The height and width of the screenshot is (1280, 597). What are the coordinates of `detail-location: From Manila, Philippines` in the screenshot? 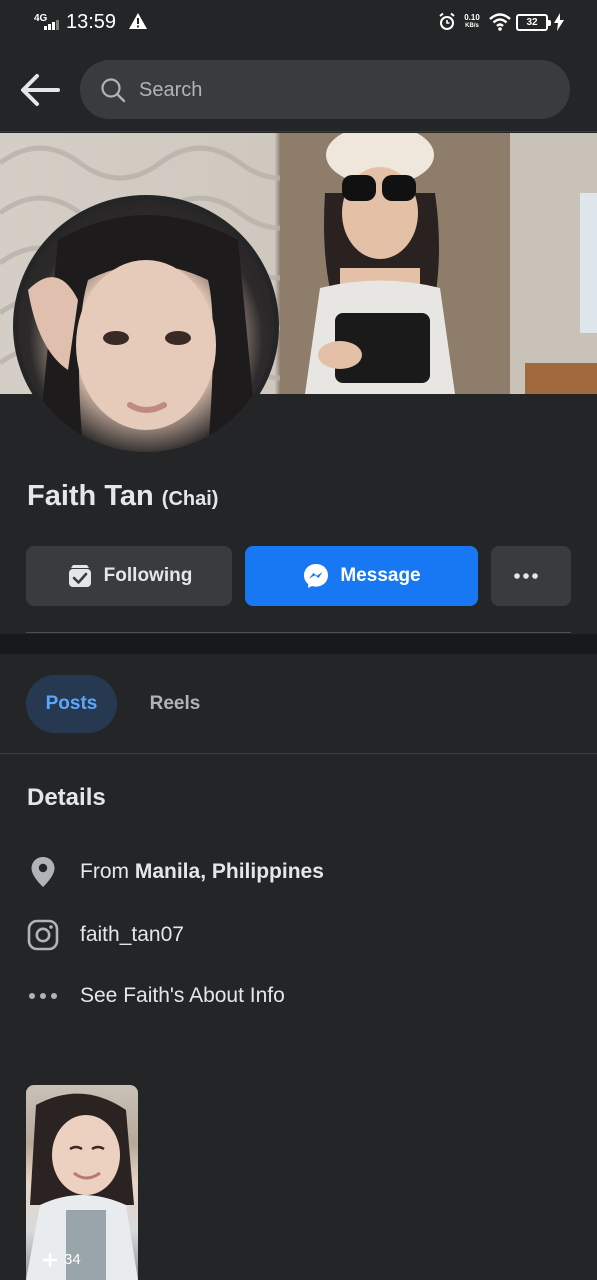 It's located at (175, 872).